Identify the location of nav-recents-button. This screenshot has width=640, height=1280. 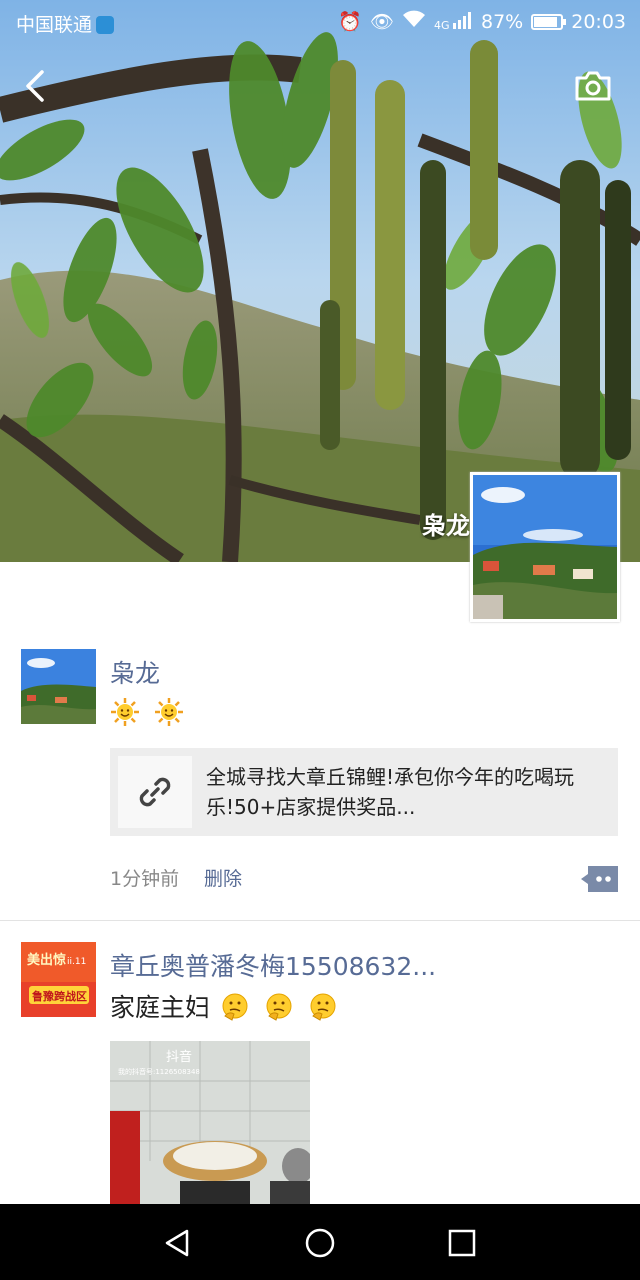
(462, 1243).